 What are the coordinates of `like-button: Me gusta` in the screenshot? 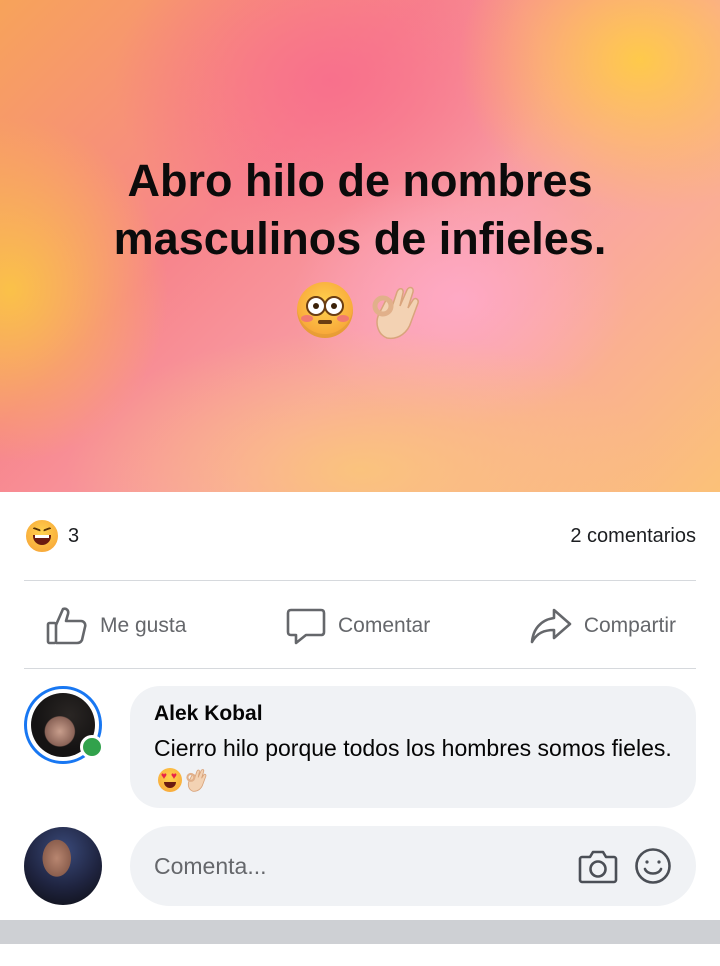 It's located at (116, 626).